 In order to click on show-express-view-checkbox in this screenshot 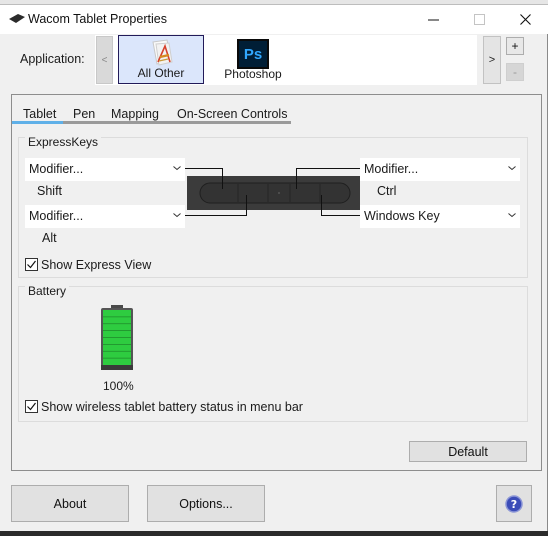, I will do `click(31, 264)`.